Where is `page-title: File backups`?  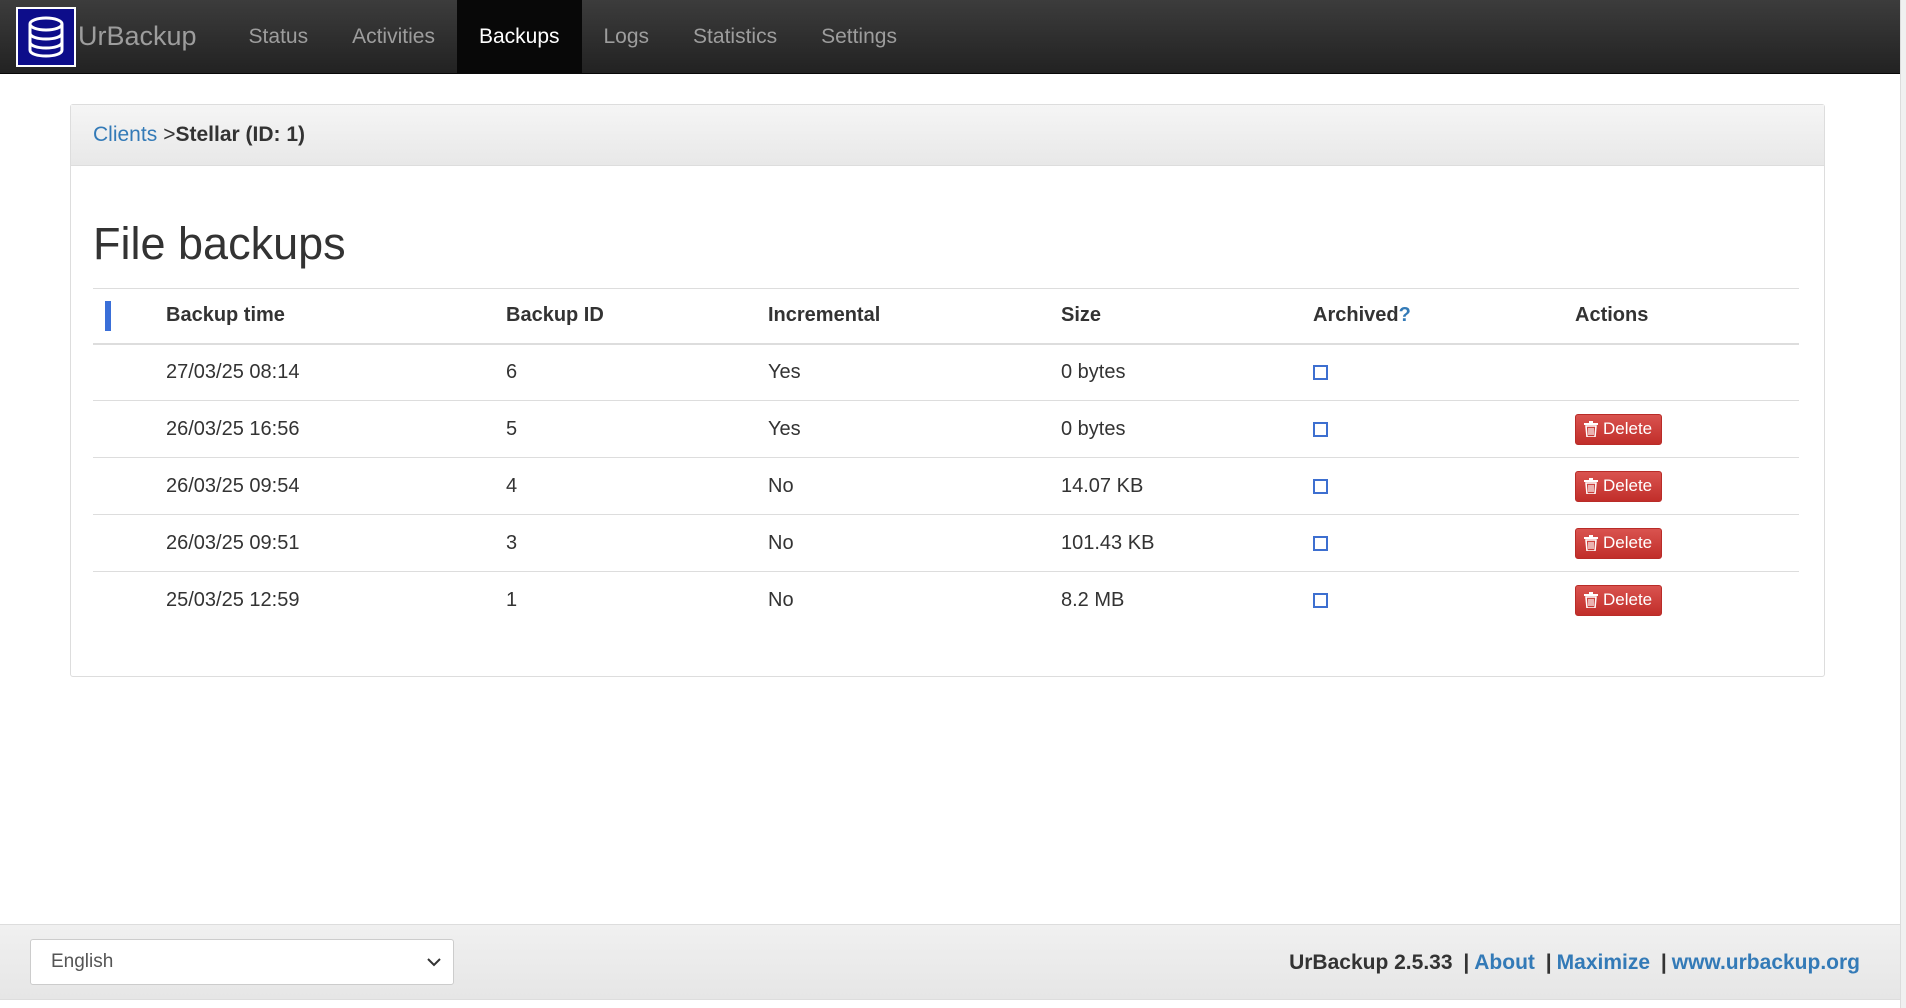 page-title: File backups is located at coordinates (219, 243).